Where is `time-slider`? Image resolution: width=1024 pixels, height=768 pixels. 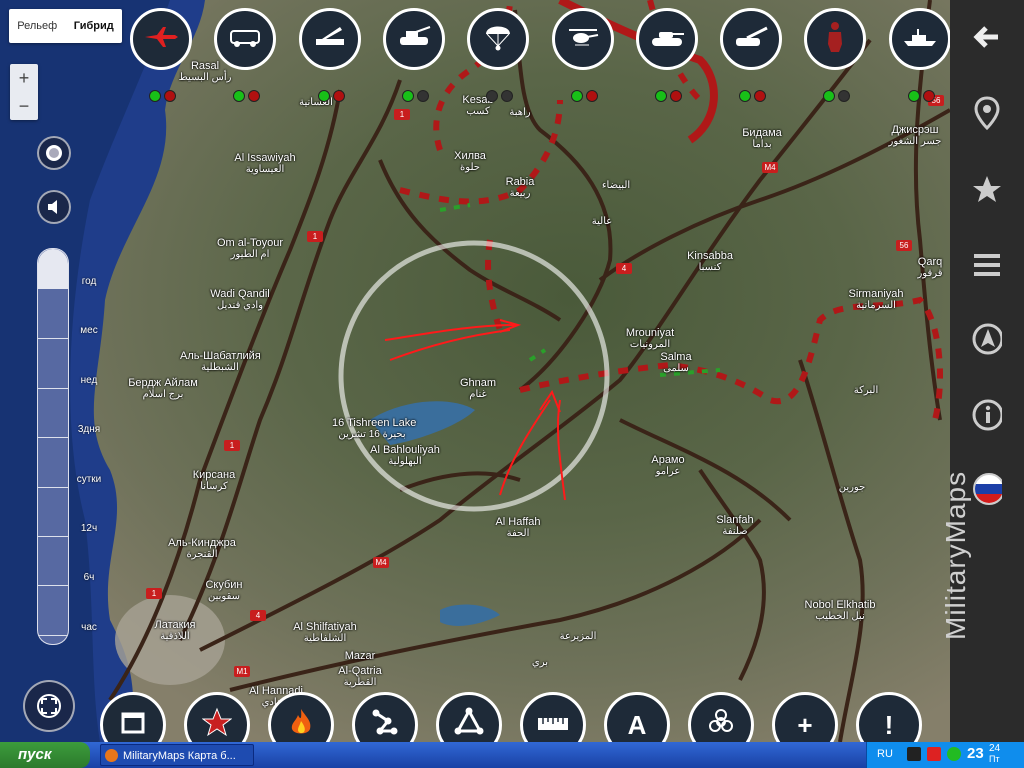 time-slider is located at coordinates (53, 446).